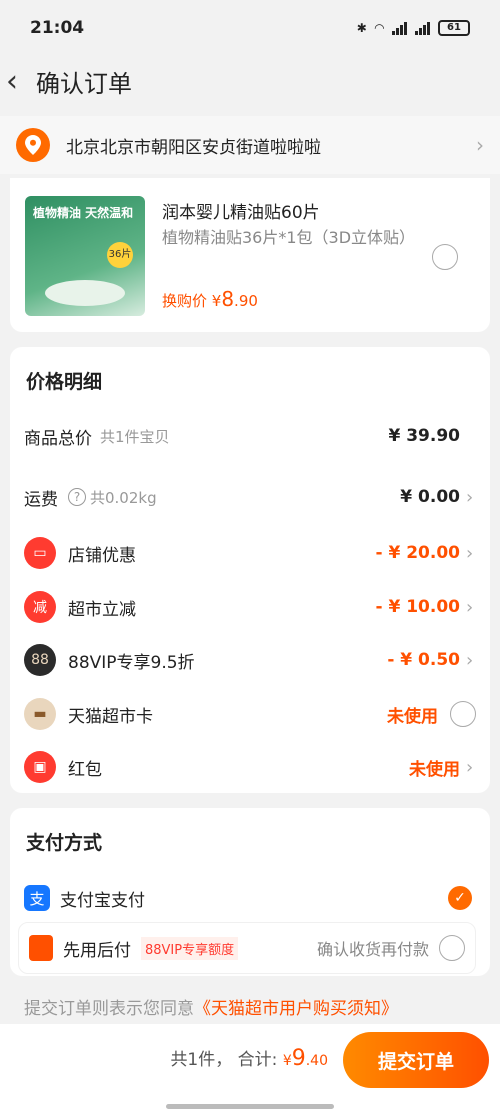 This screenshot has height=1118, width=500. I want to click on red-packet-icon: ▣, so click(40, 767).